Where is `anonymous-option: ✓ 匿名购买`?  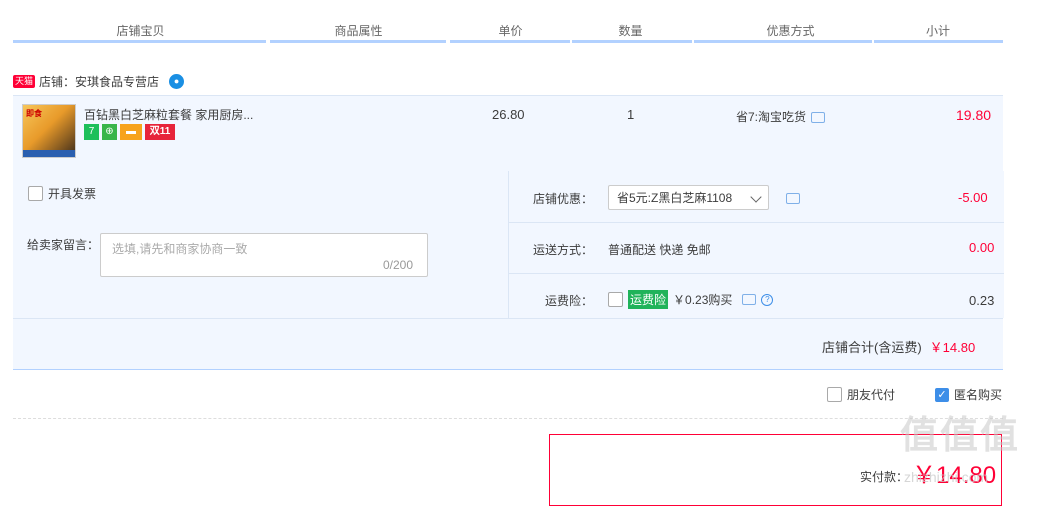
anonymous-option: ✓ 匿名购买 is located at coordinates (968, 394).